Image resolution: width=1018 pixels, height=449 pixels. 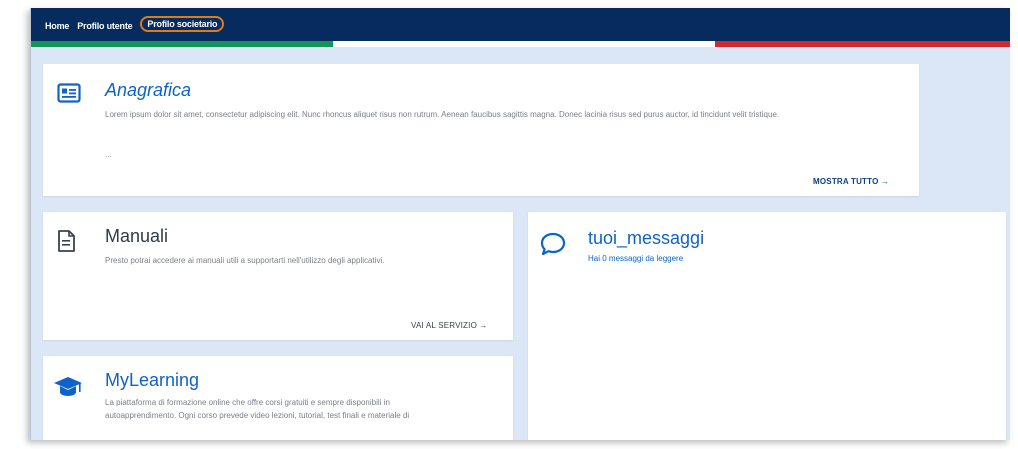 What do you see at coordinates (851, 181) in the screenshot?
I see `mostra-tutto-link: MOSTRA TUTTO →` at bounding box center [851, 181].